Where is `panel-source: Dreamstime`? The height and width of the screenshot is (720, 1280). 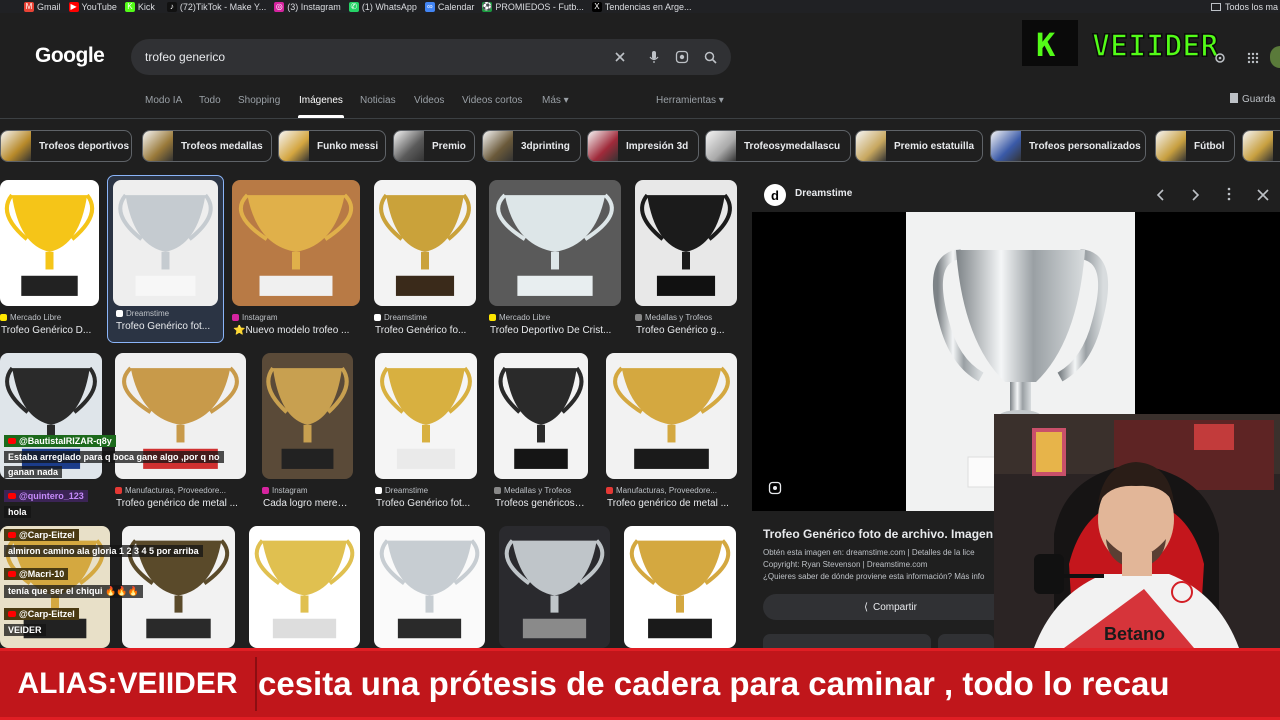 panel-source: Dreamstime is located at coordinates (823, 193).